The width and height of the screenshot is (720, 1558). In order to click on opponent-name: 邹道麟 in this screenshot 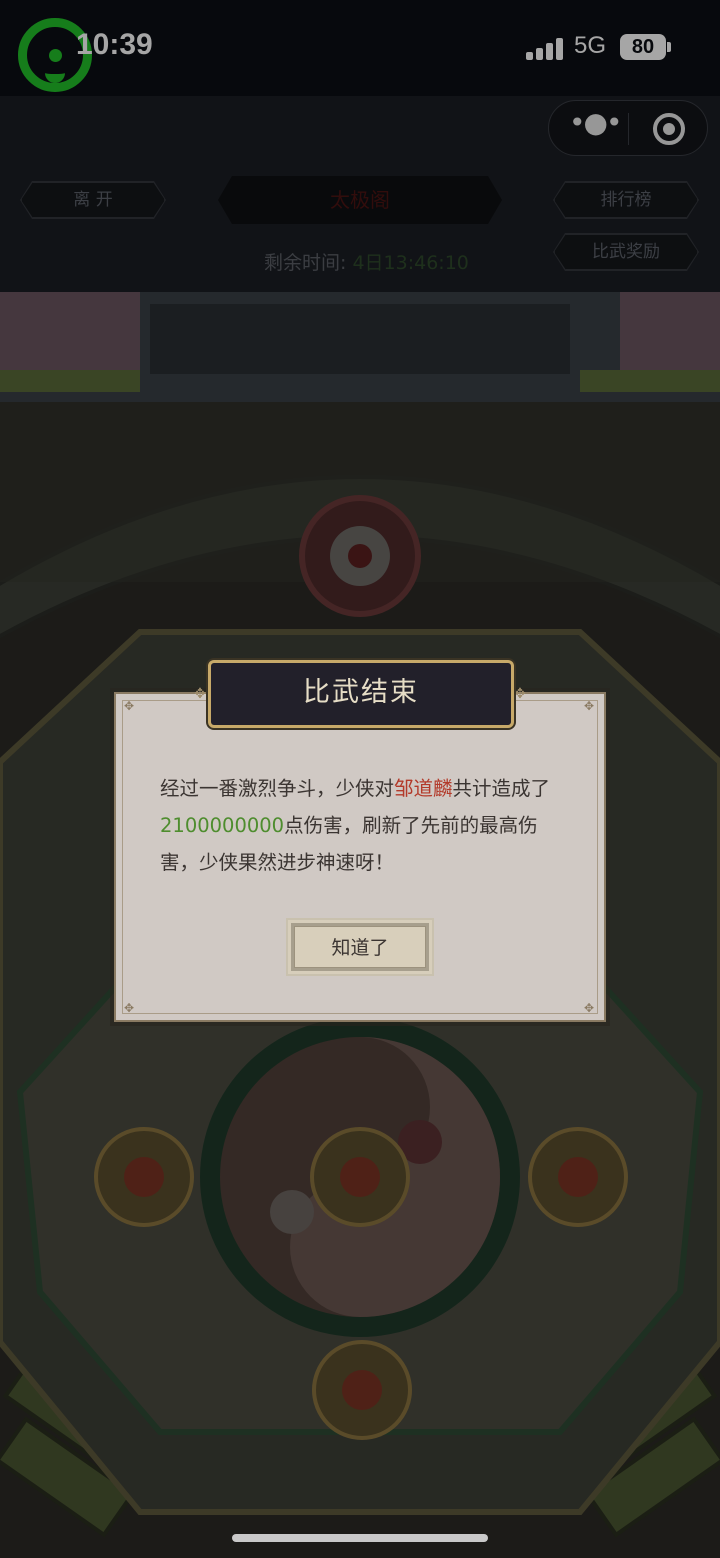, I will do `click(423, 788)`.